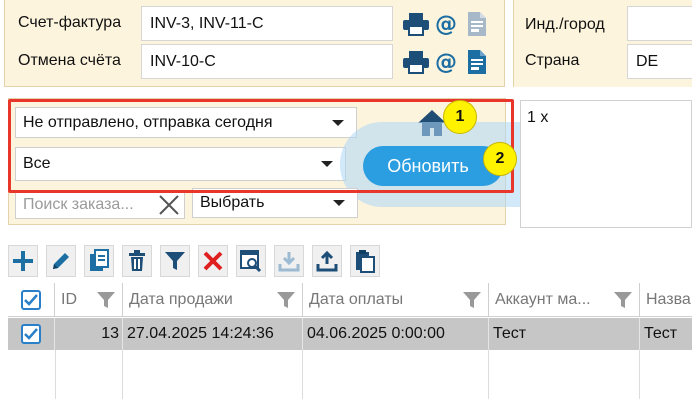 The width and height of the screenshot is (692, 399). What do you see at coordinates (500, 159) in the screenshot?
I see `badge-2: 2` at bounding box center [500, 159].